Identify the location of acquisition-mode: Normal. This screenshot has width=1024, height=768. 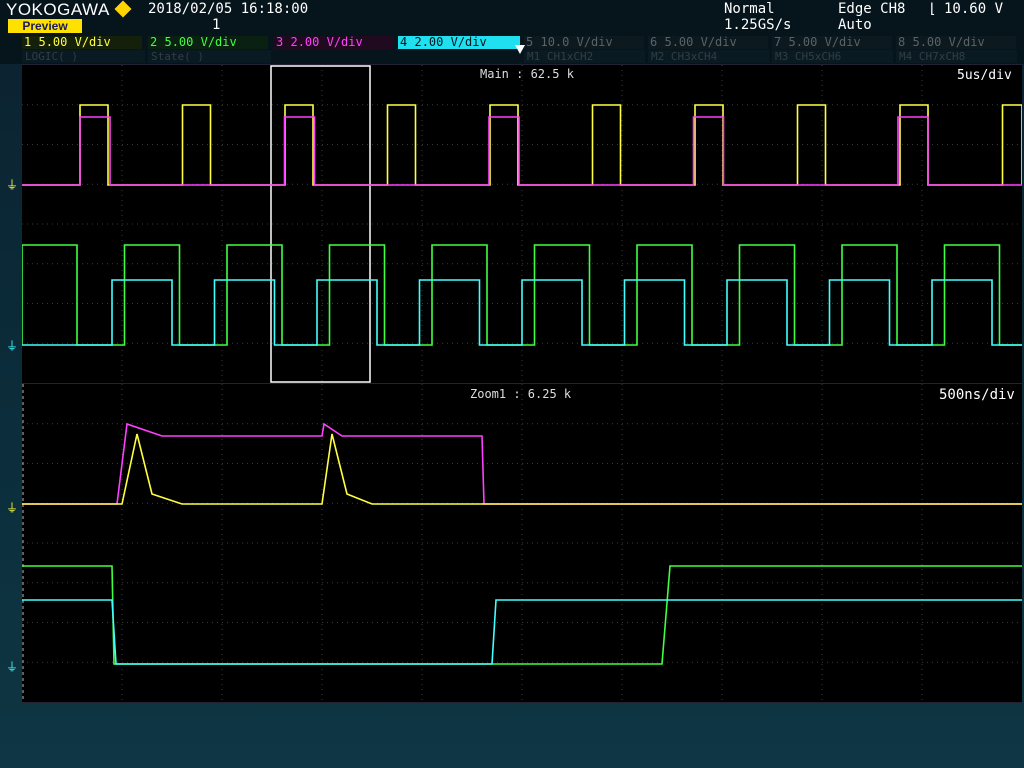
(749, 9).